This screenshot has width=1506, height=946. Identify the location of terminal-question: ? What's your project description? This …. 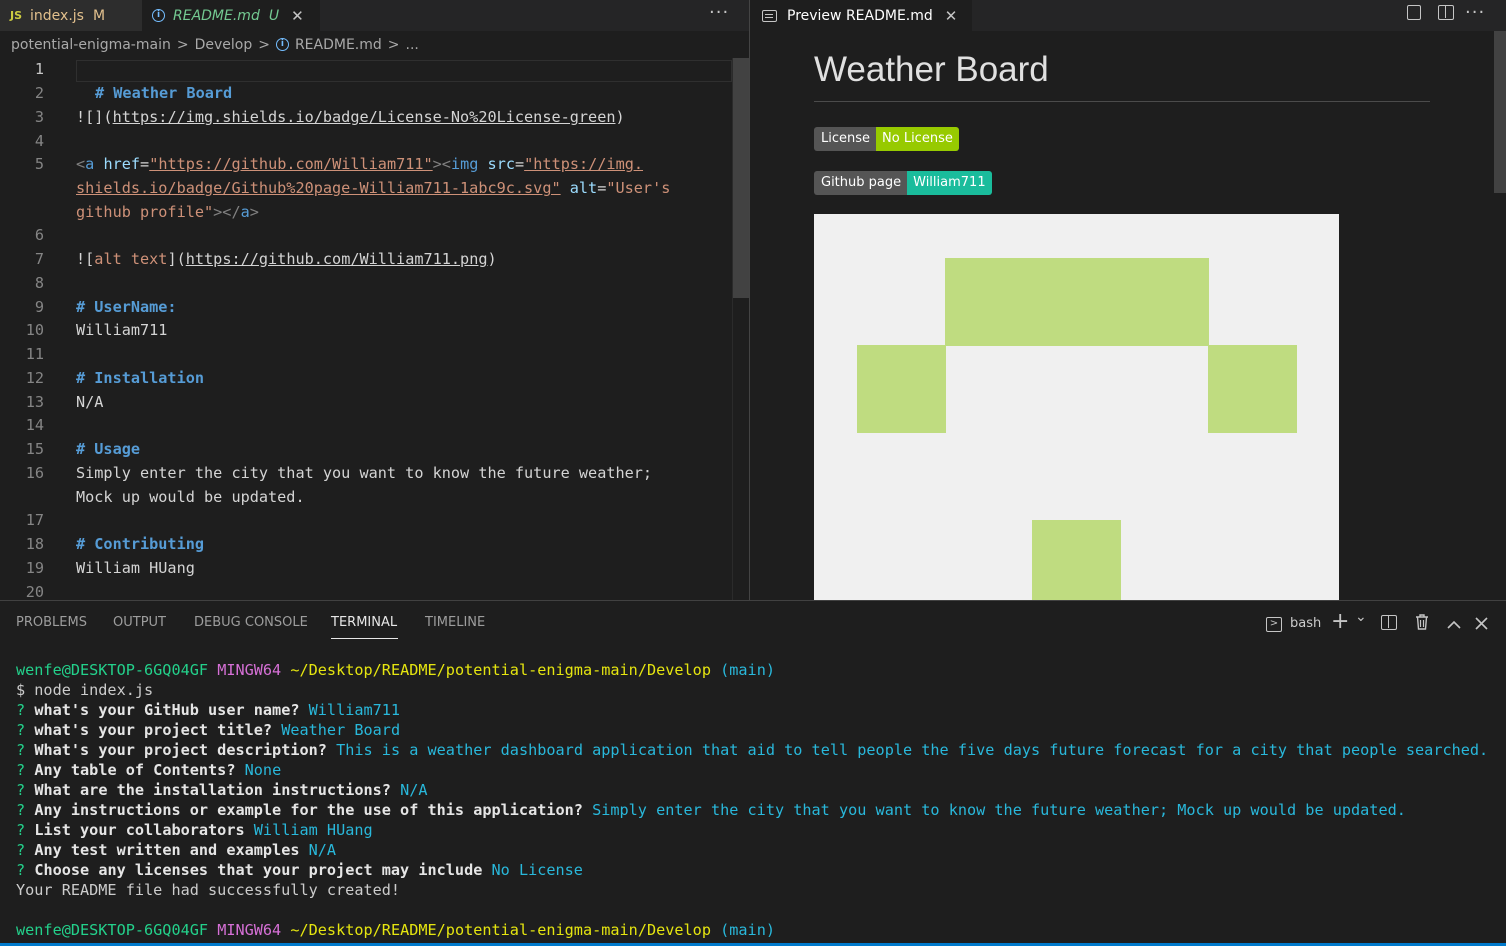
(752, 750).